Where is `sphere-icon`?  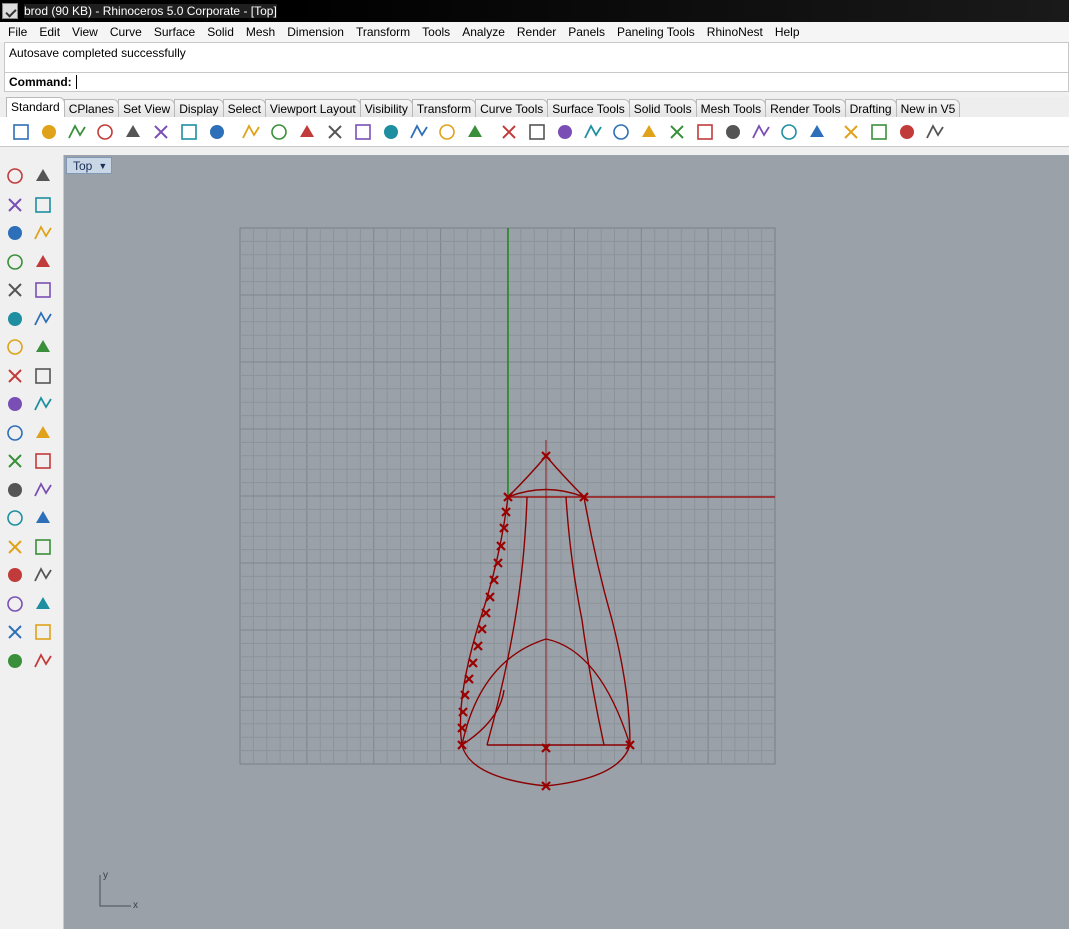
sphere-icon is located at coordinates (43, 347).